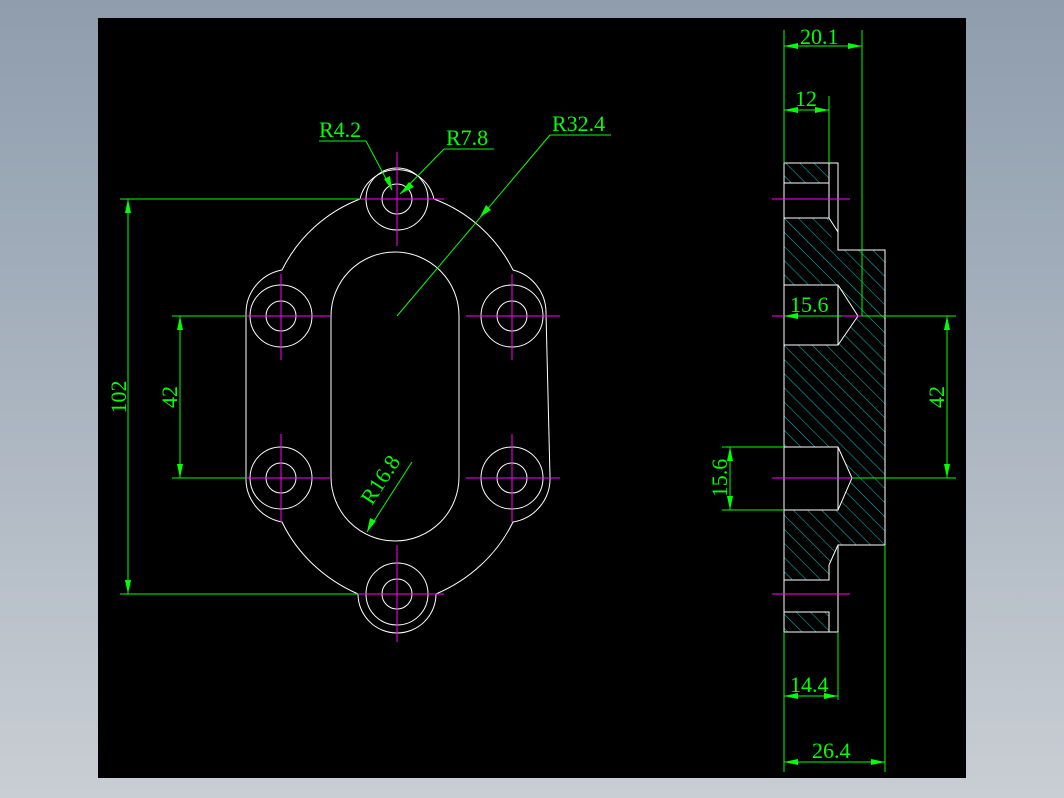 The height and width of the screenshot is (798, 1064). I want to click on dim-overall-height: 102, so click(233, 396).